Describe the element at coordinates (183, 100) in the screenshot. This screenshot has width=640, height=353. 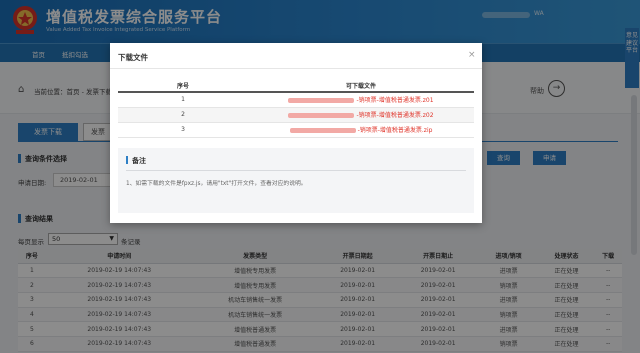
I see `file-no: 1` at that location.